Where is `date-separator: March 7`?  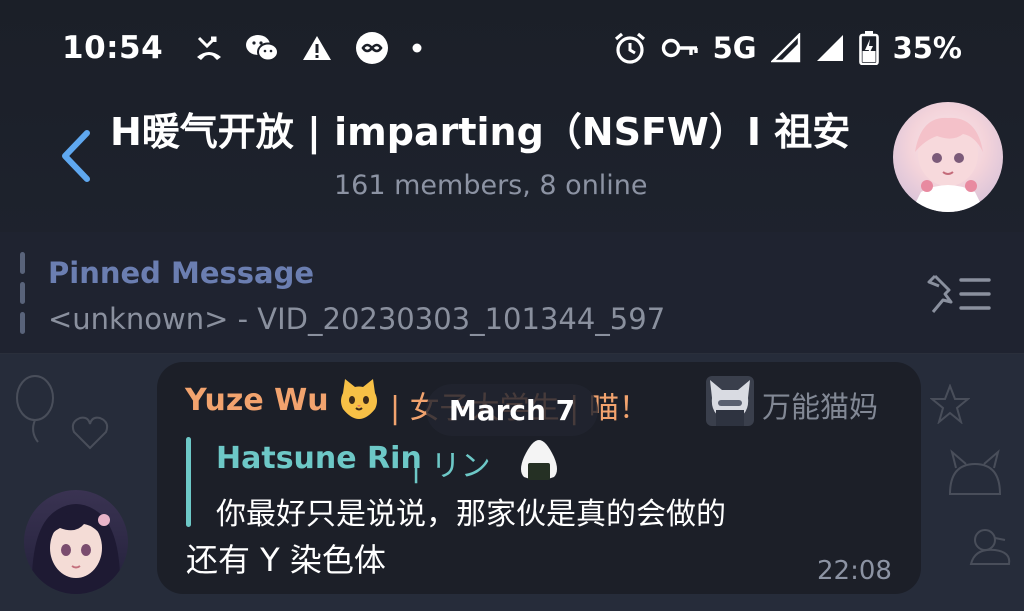
date-separator: March 7 is located at coordinates (512, 410).